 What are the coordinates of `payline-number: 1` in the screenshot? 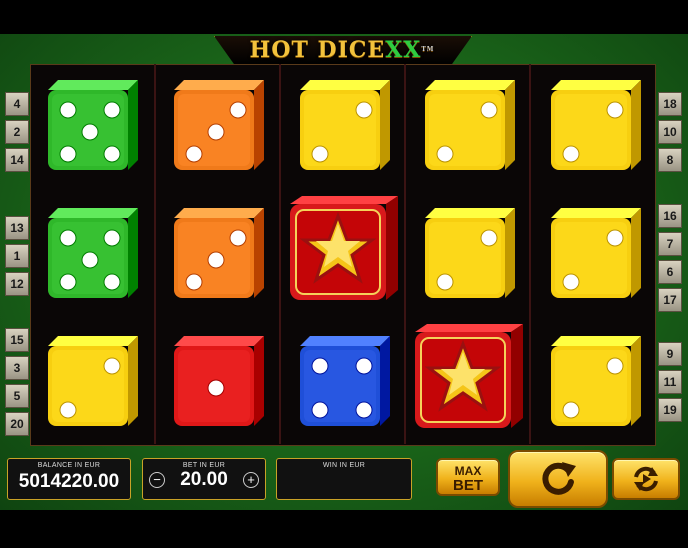 It's located at (17, 256).